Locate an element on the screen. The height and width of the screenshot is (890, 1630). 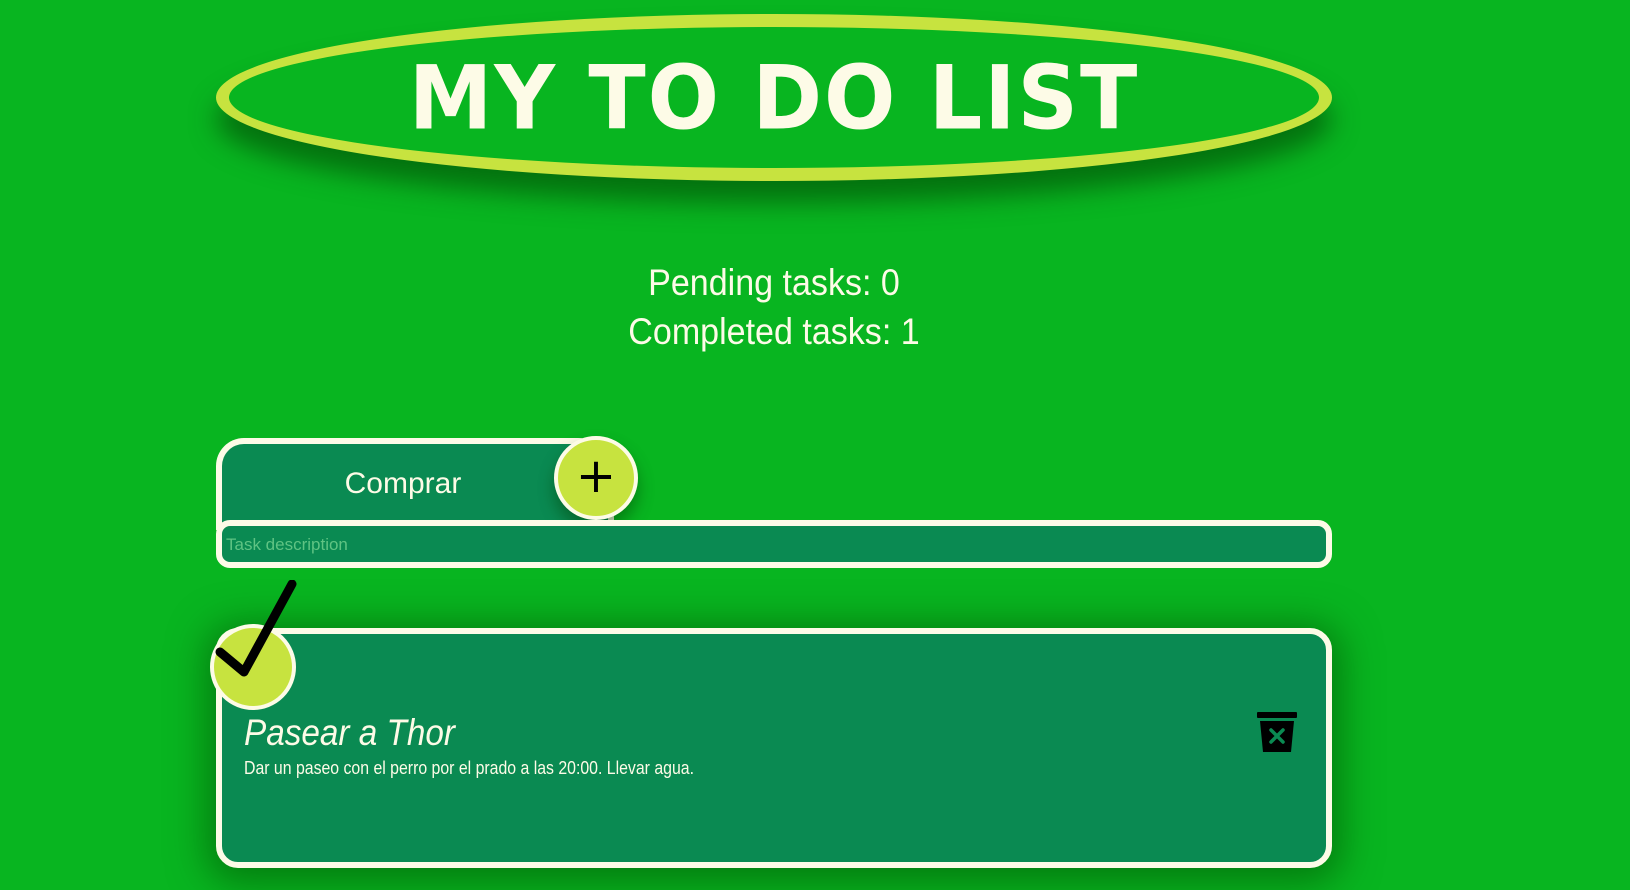
task-title: Pasear a Thor is located at coordinates (350, 732).